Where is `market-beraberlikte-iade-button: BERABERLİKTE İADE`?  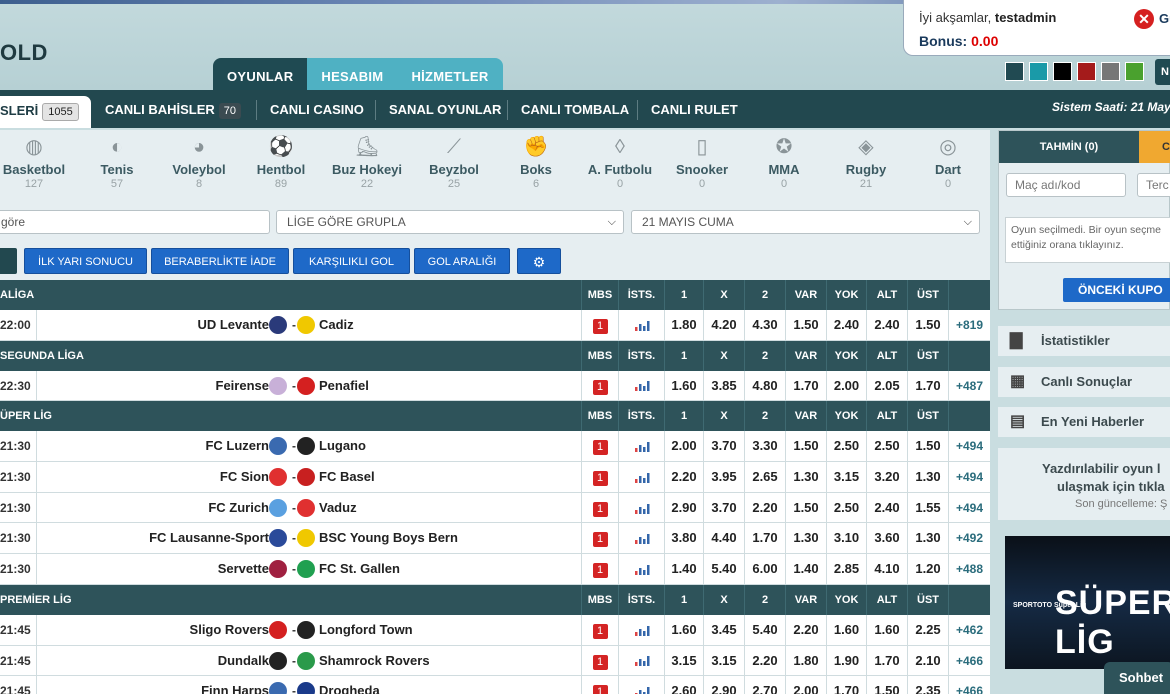
market-beraberlikte-iade-button: BERABERLİKTE İADE is located at coordinates (220, 261).